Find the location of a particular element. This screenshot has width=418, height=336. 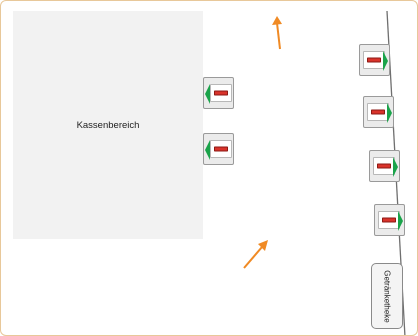

drinks-counter-label: Getränketheke is located at coordinates (387, 296).